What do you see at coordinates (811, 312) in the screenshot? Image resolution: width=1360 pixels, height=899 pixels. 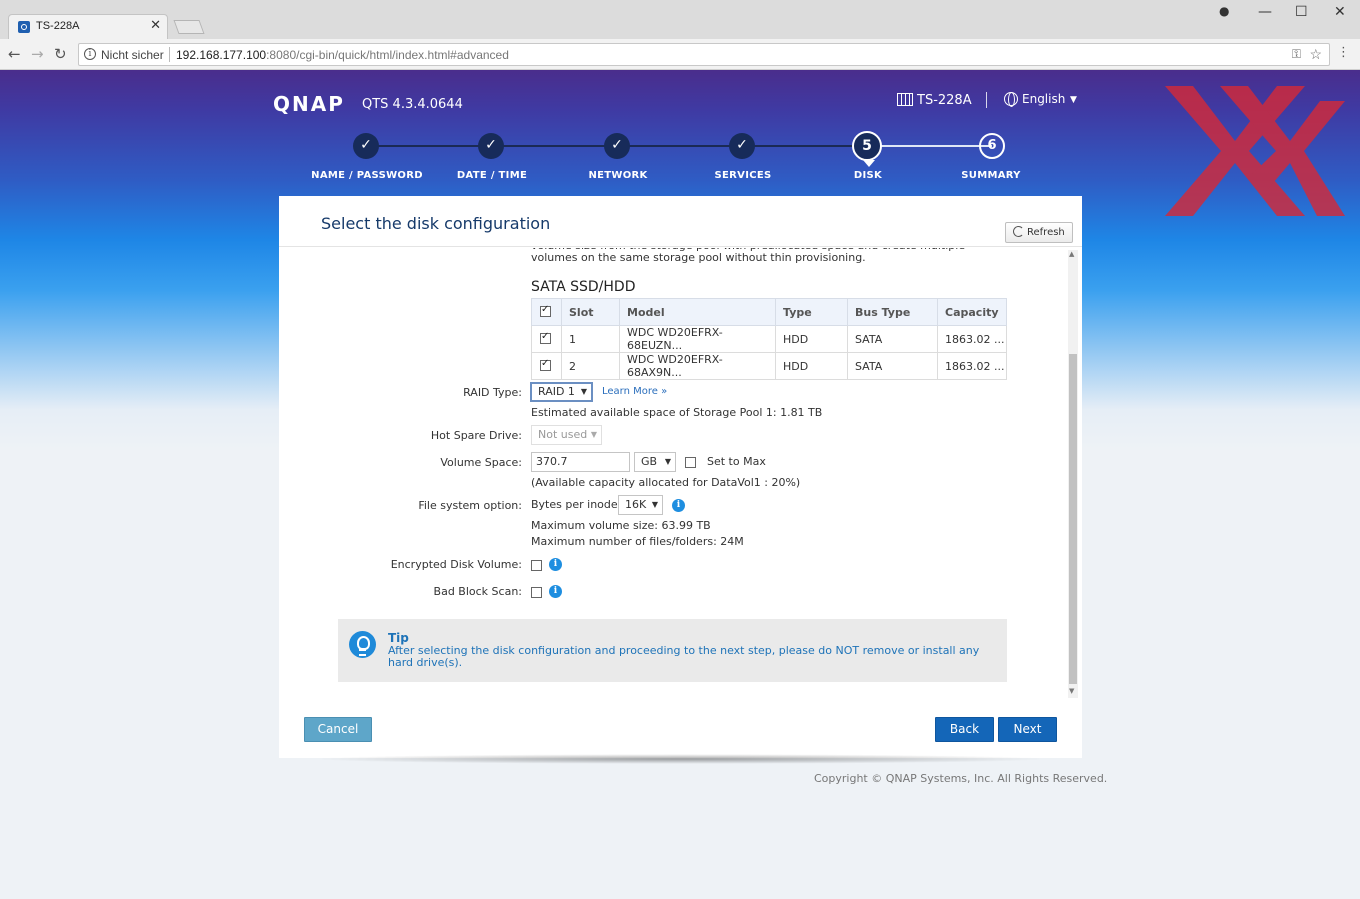 I see `column-header-type: Type` at bounding box center [811, 312].